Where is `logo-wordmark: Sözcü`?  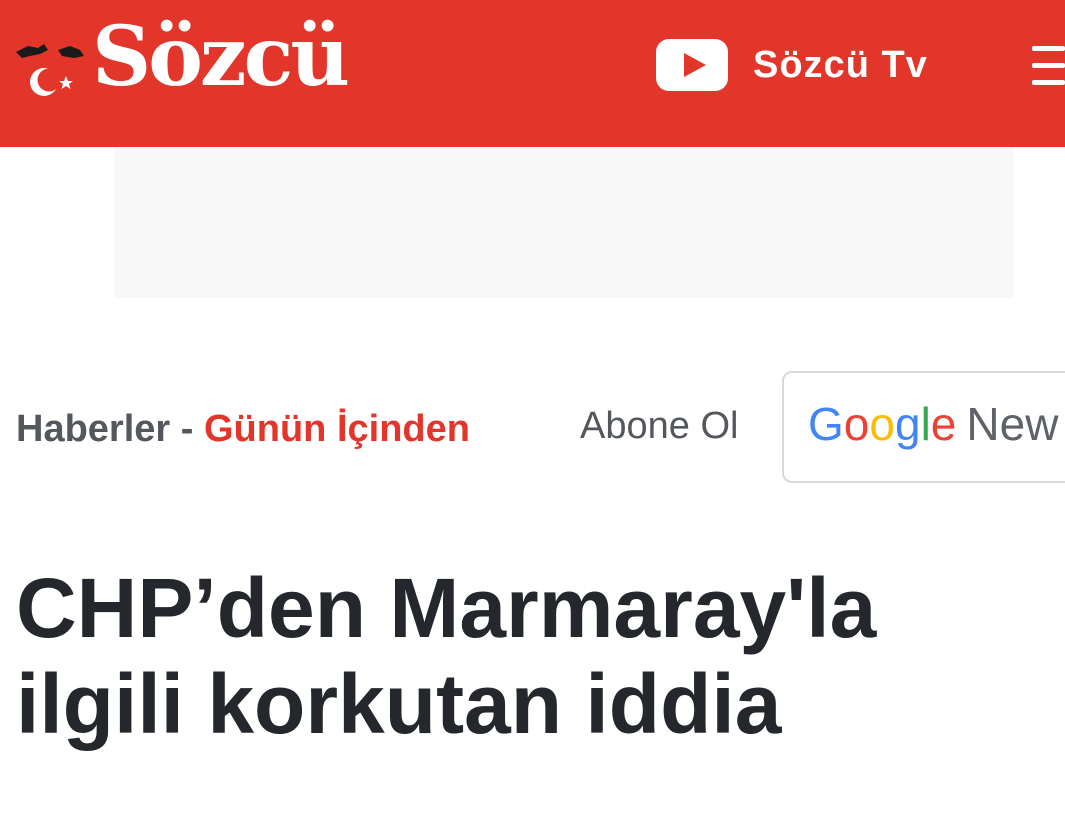 logo-wordmark: Sözcü is located at coordinates (221, 57).